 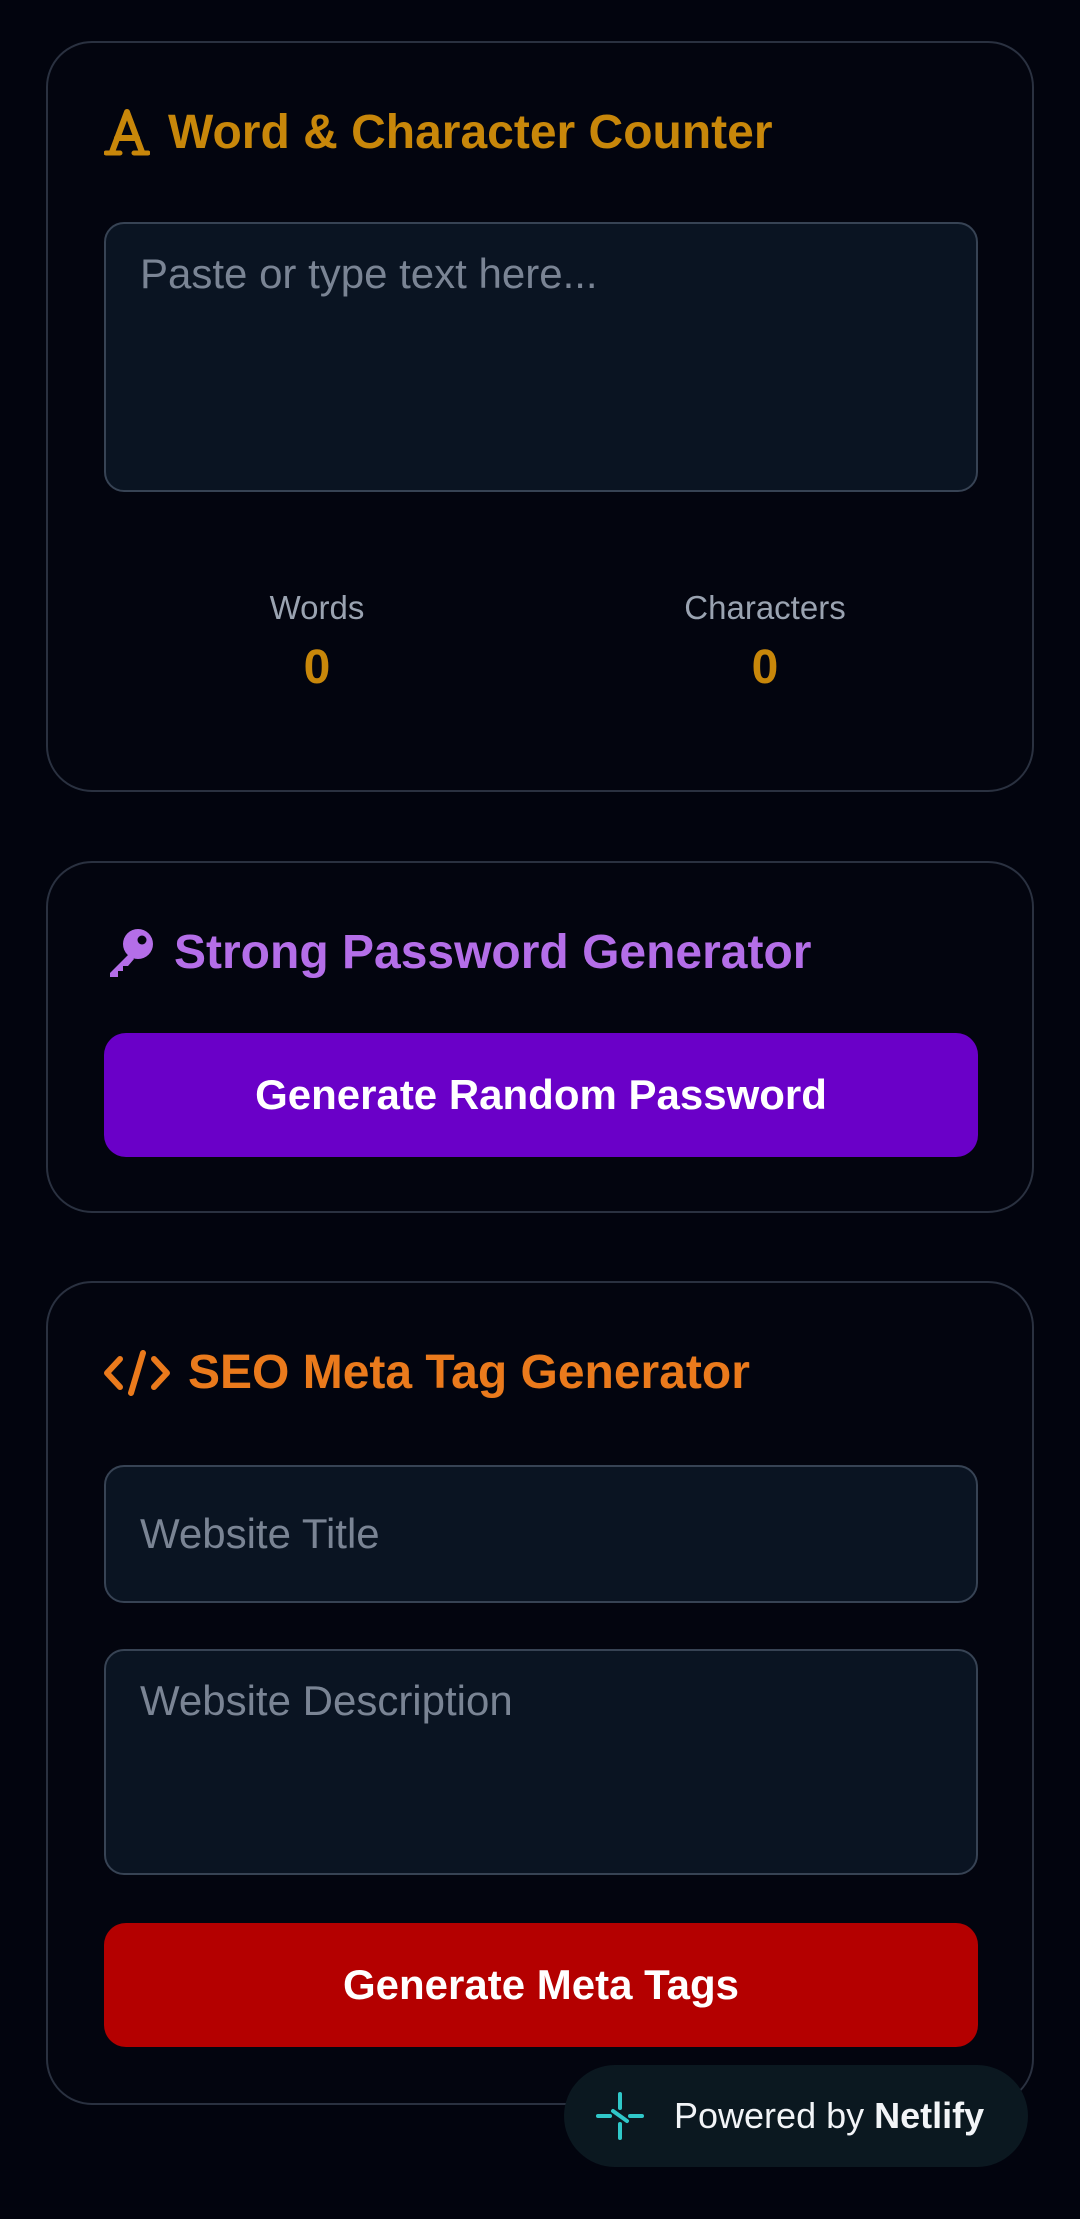 What do you see at coordinates (541, 1762) in the screenshot?
I see `website-description-input` at bounding box center [541, 1762].